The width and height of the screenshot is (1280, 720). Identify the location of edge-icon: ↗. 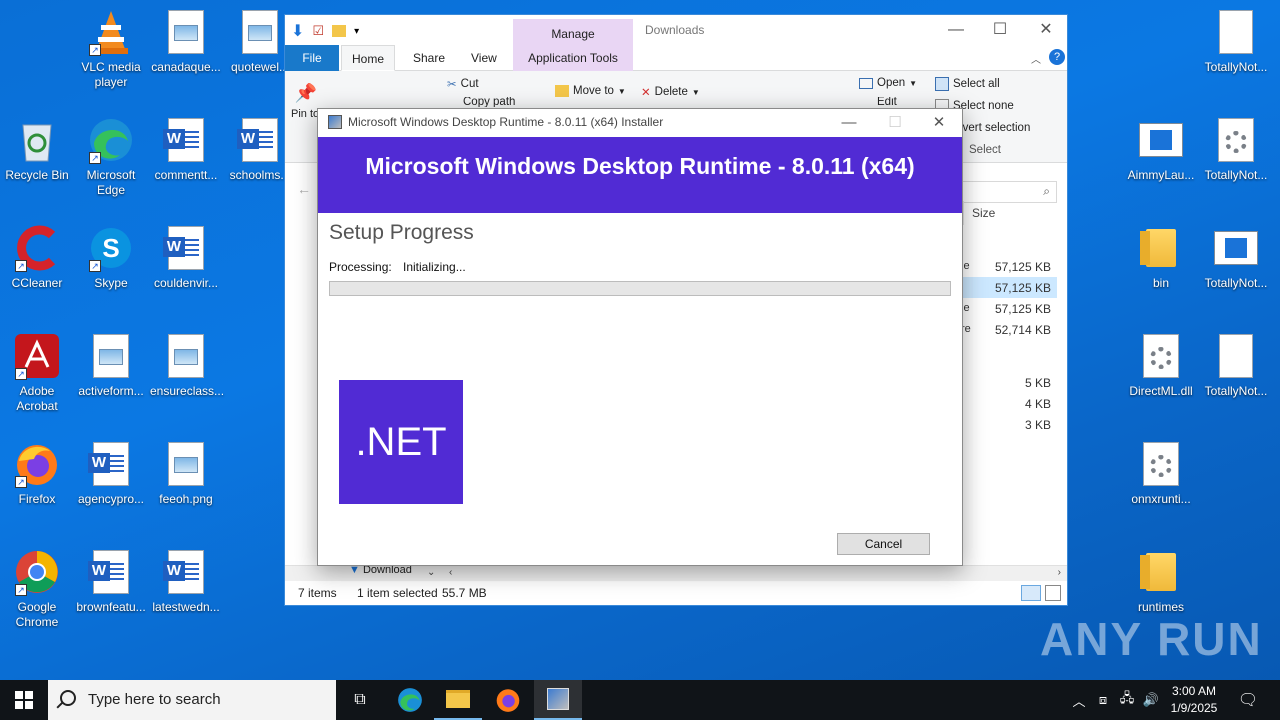
(111, 140).